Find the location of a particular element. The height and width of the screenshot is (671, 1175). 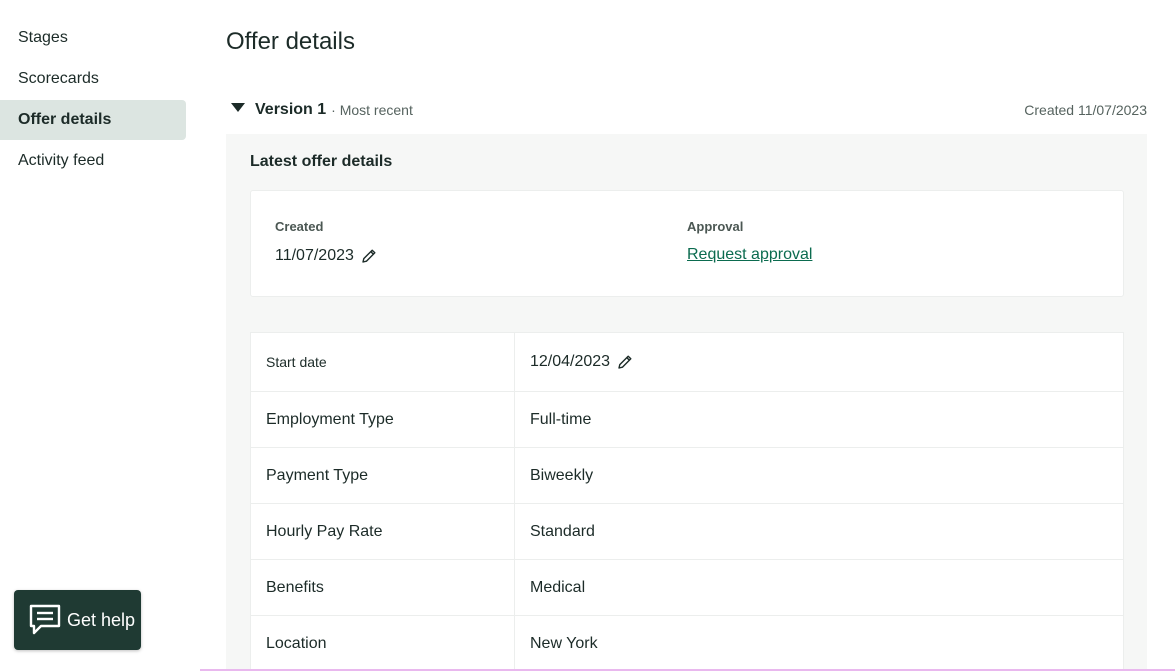

sidebar-item-offer-details: Offer details is located at coordinates (93, 120).